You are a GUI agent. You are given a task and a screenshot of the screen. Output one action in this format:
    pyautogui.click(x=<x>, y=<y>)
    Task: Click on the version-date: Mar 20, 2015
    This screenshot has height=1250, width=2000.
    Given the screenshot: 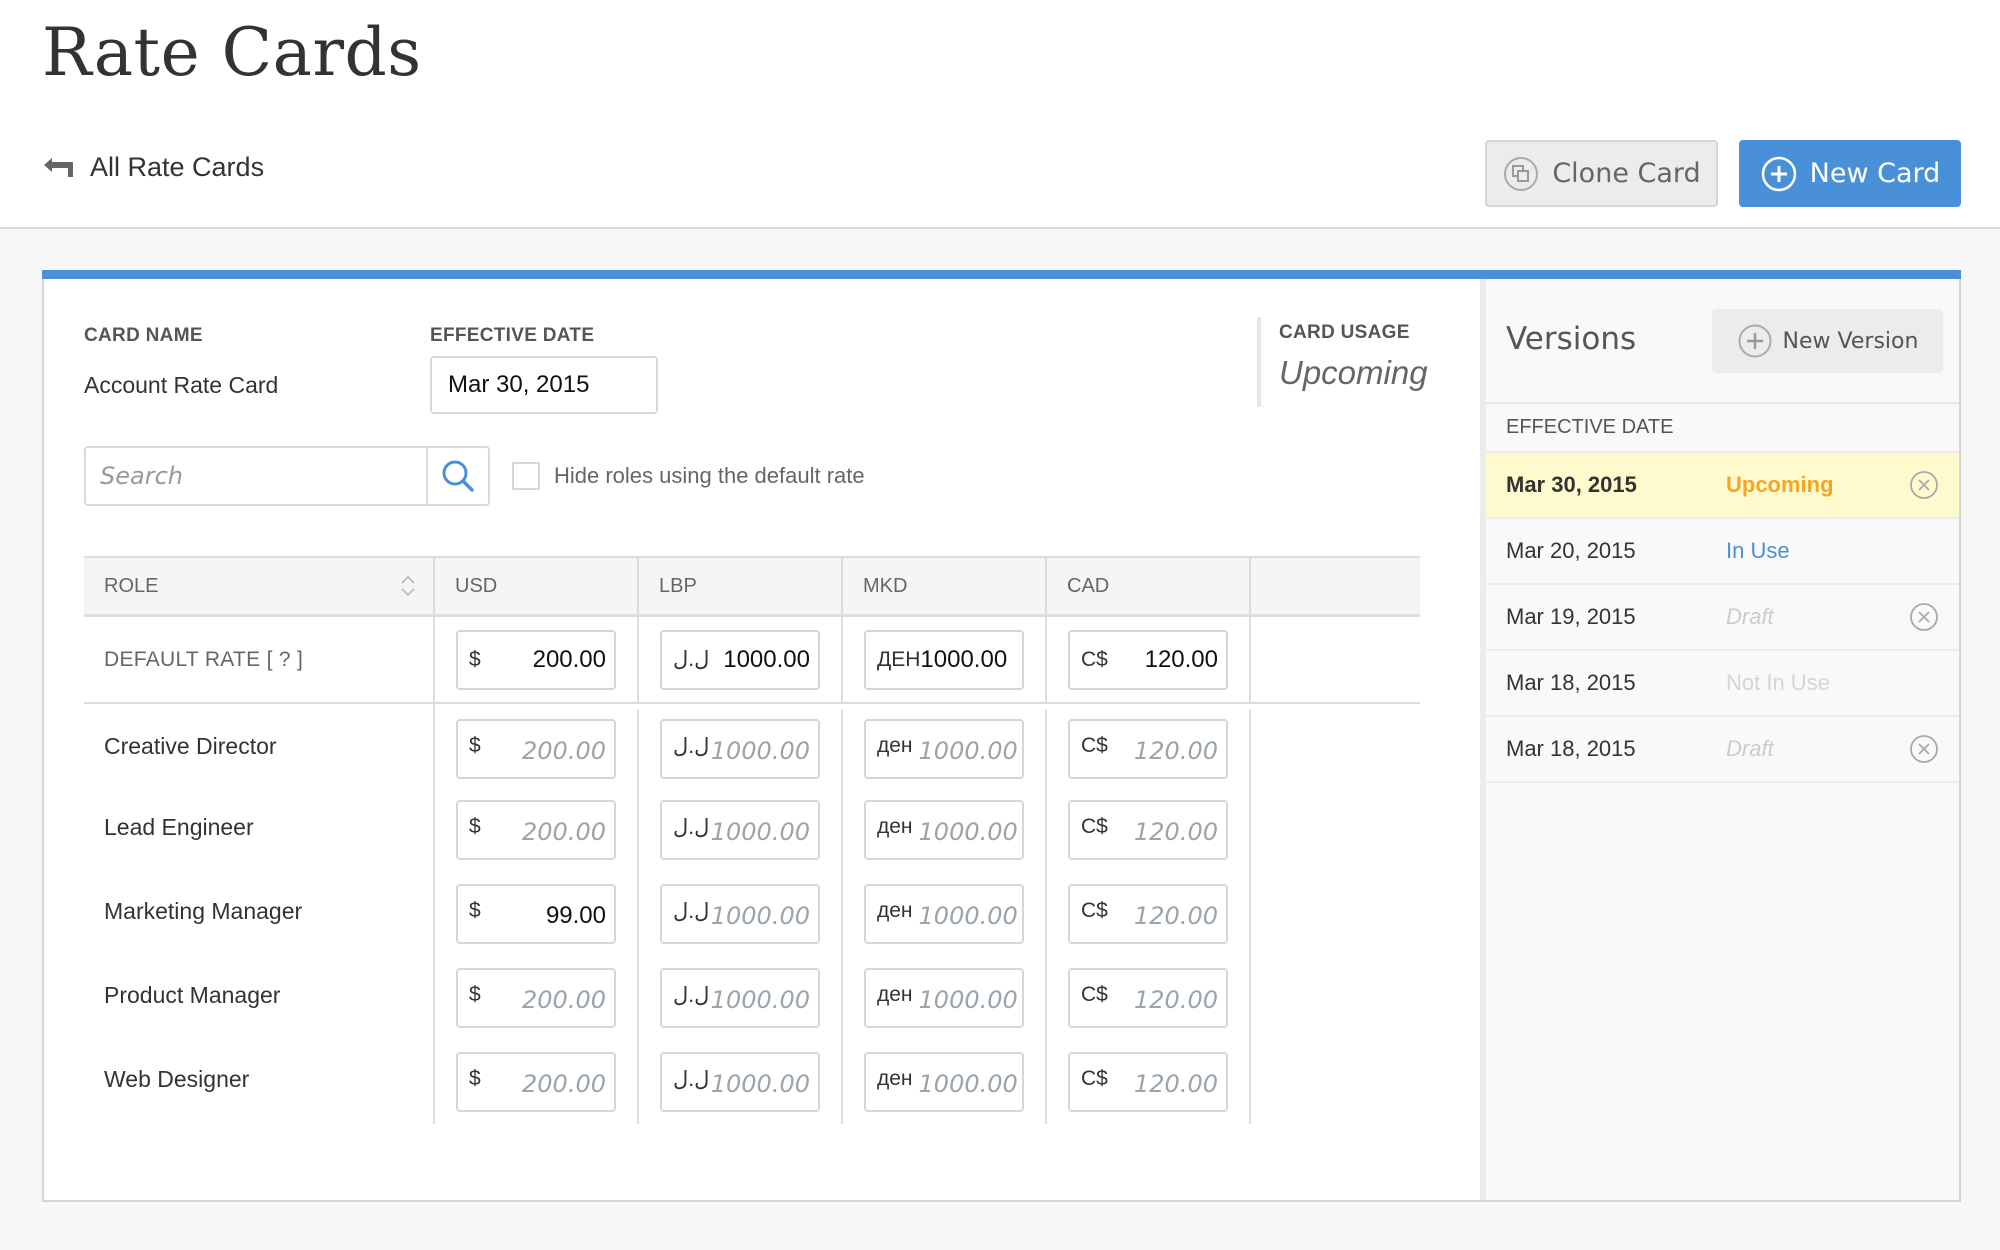 What is the action you would take?
    pyautogui.click(x=1571, y=550)
    